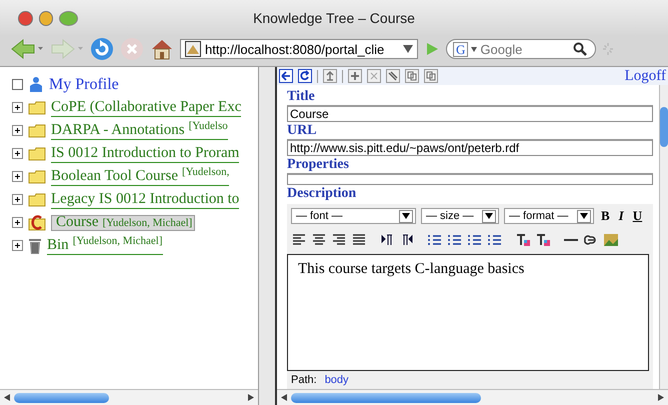 This screenshot has width=668, height=405. I want to click on numbered-list-icon, so click(435, 240).